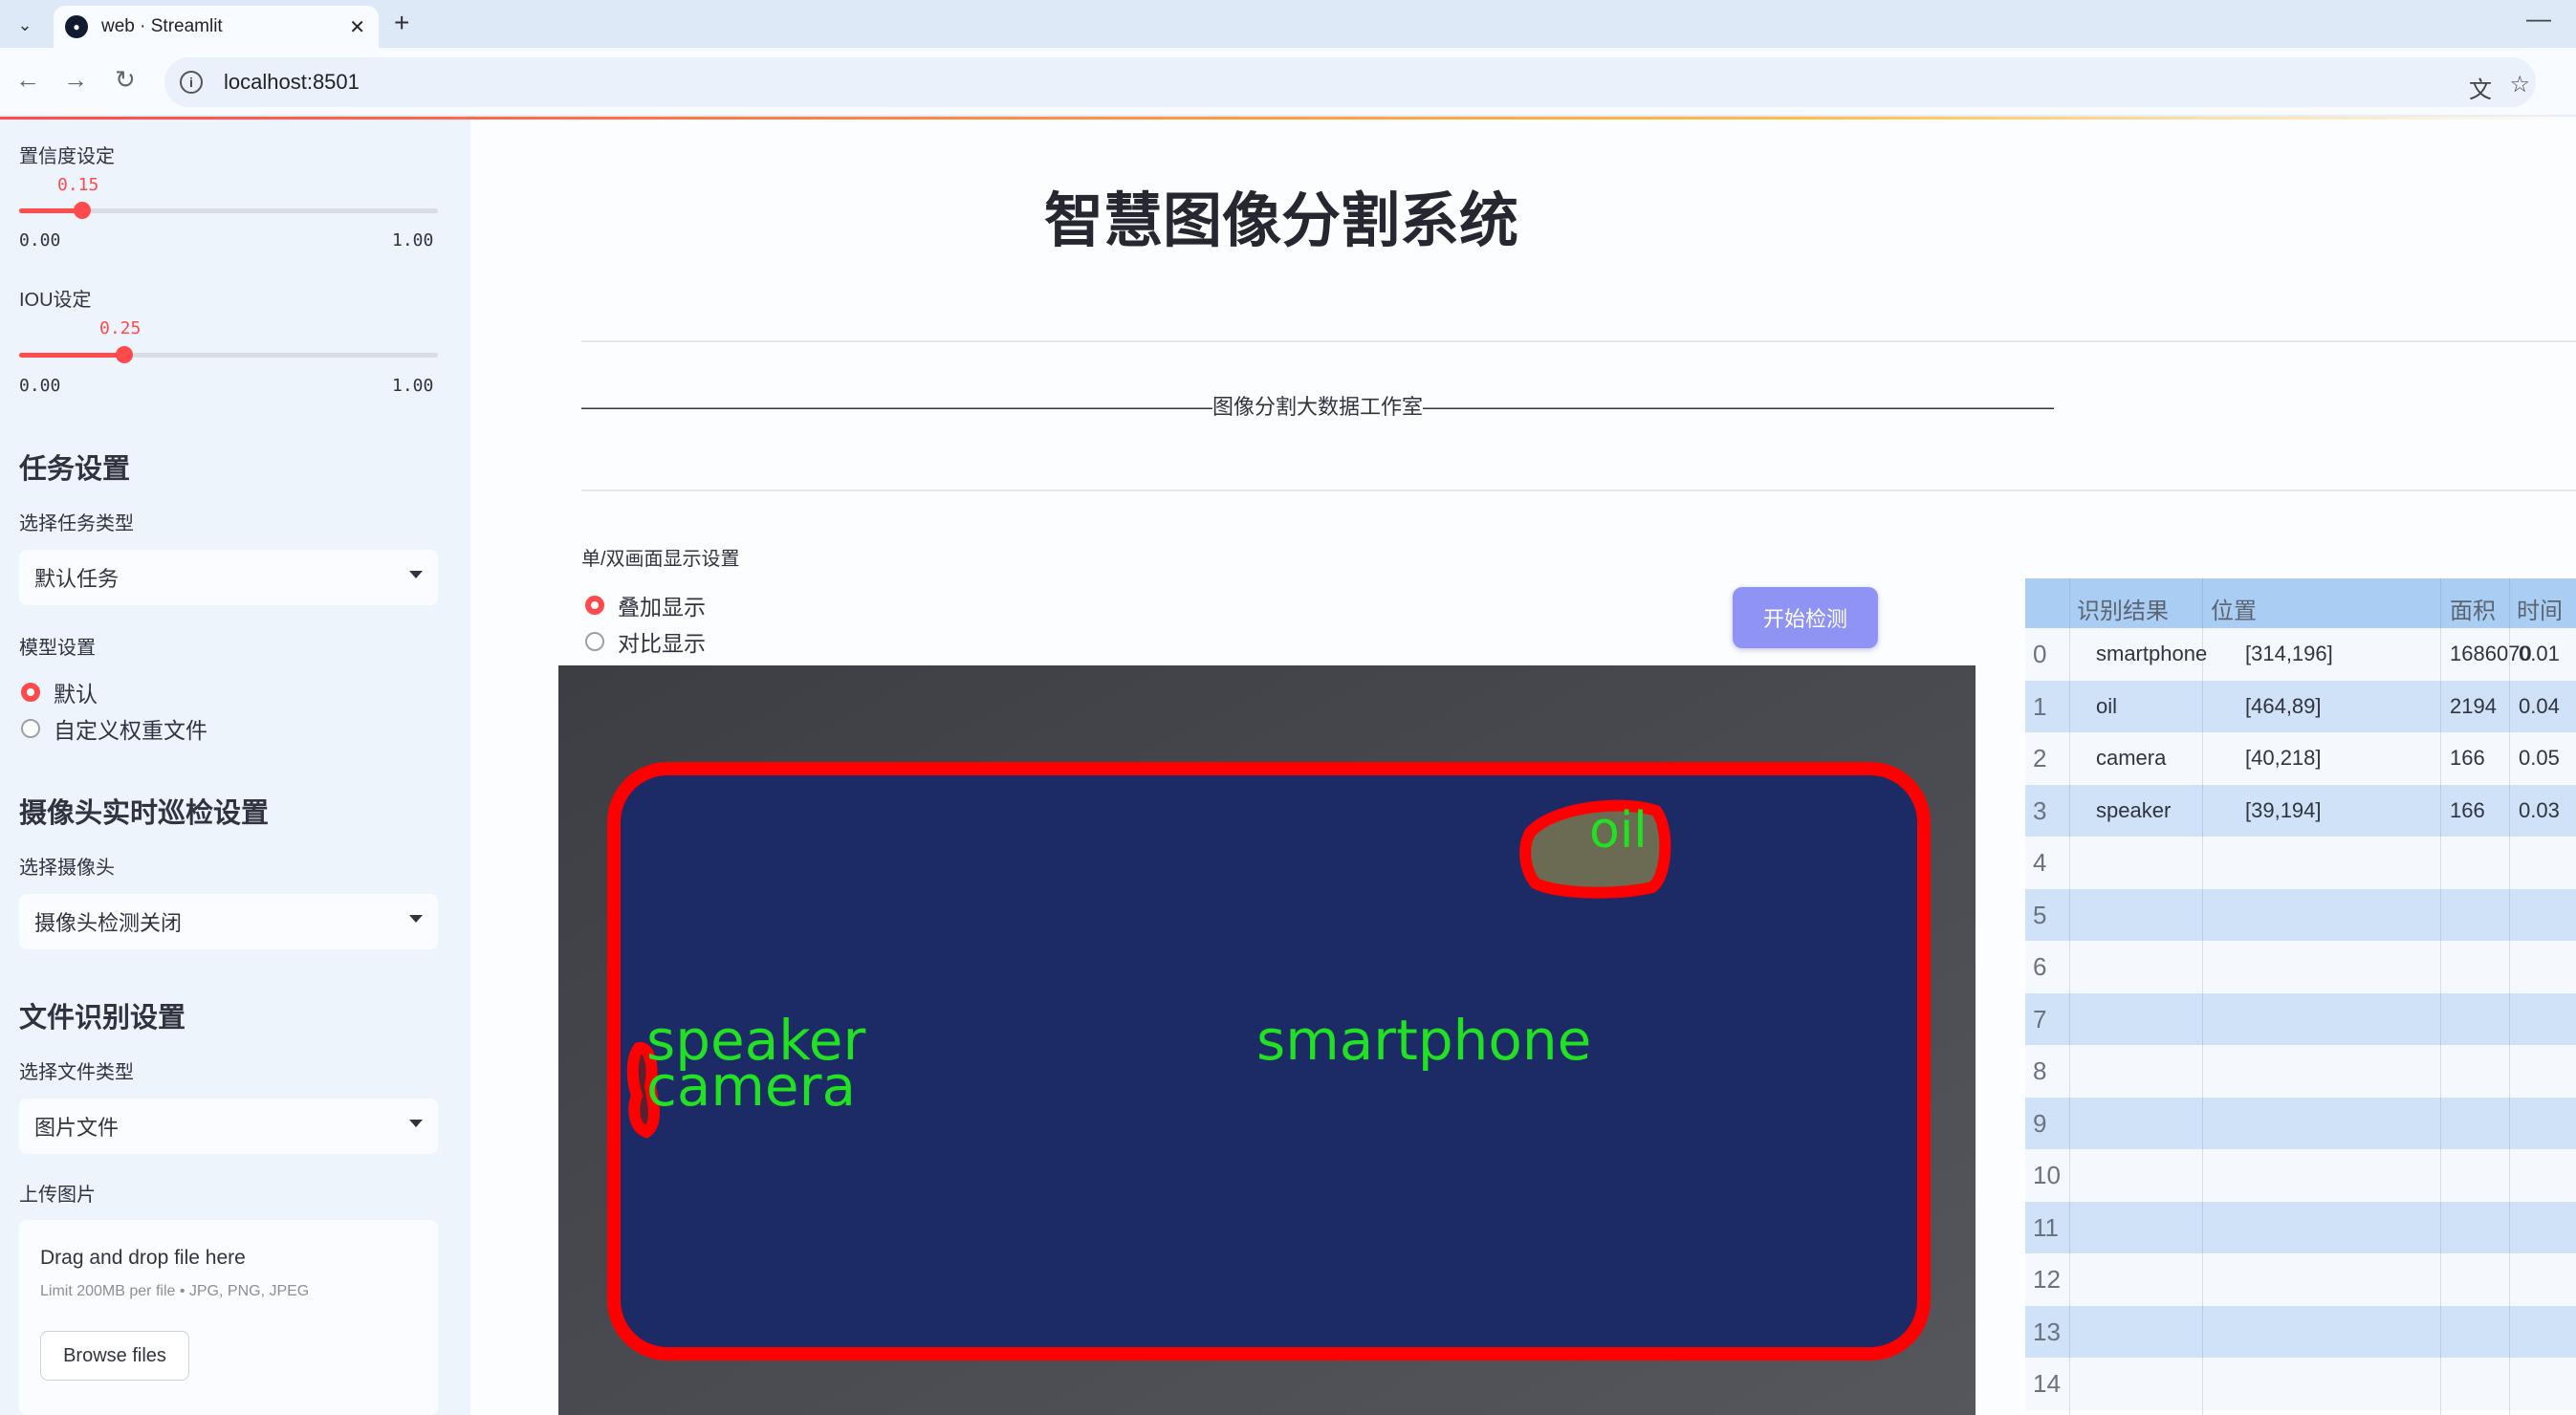 This screenshot has width=2576, height=1415. Describe the element at coordinates (27, 80) in the screenshot. I see `back-arrow-icon: ←` at that location.